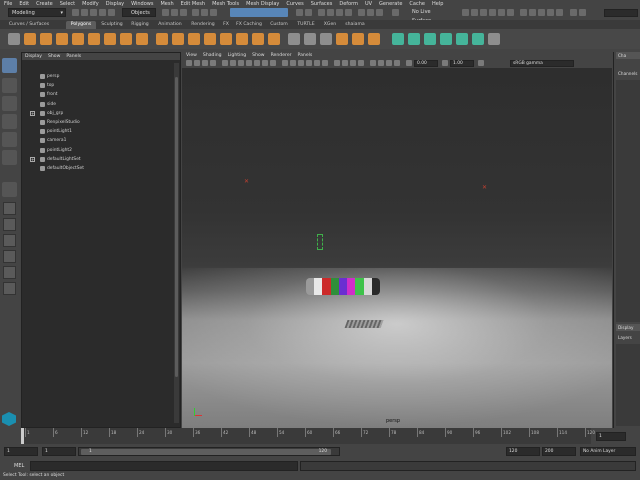 The width and height of the screenshot is (640, 480). What do you see at coordinates (608, 451) in the screenshot?
I see `anim-layer-select: No Anim Layer` at bounding box center [608, 451].